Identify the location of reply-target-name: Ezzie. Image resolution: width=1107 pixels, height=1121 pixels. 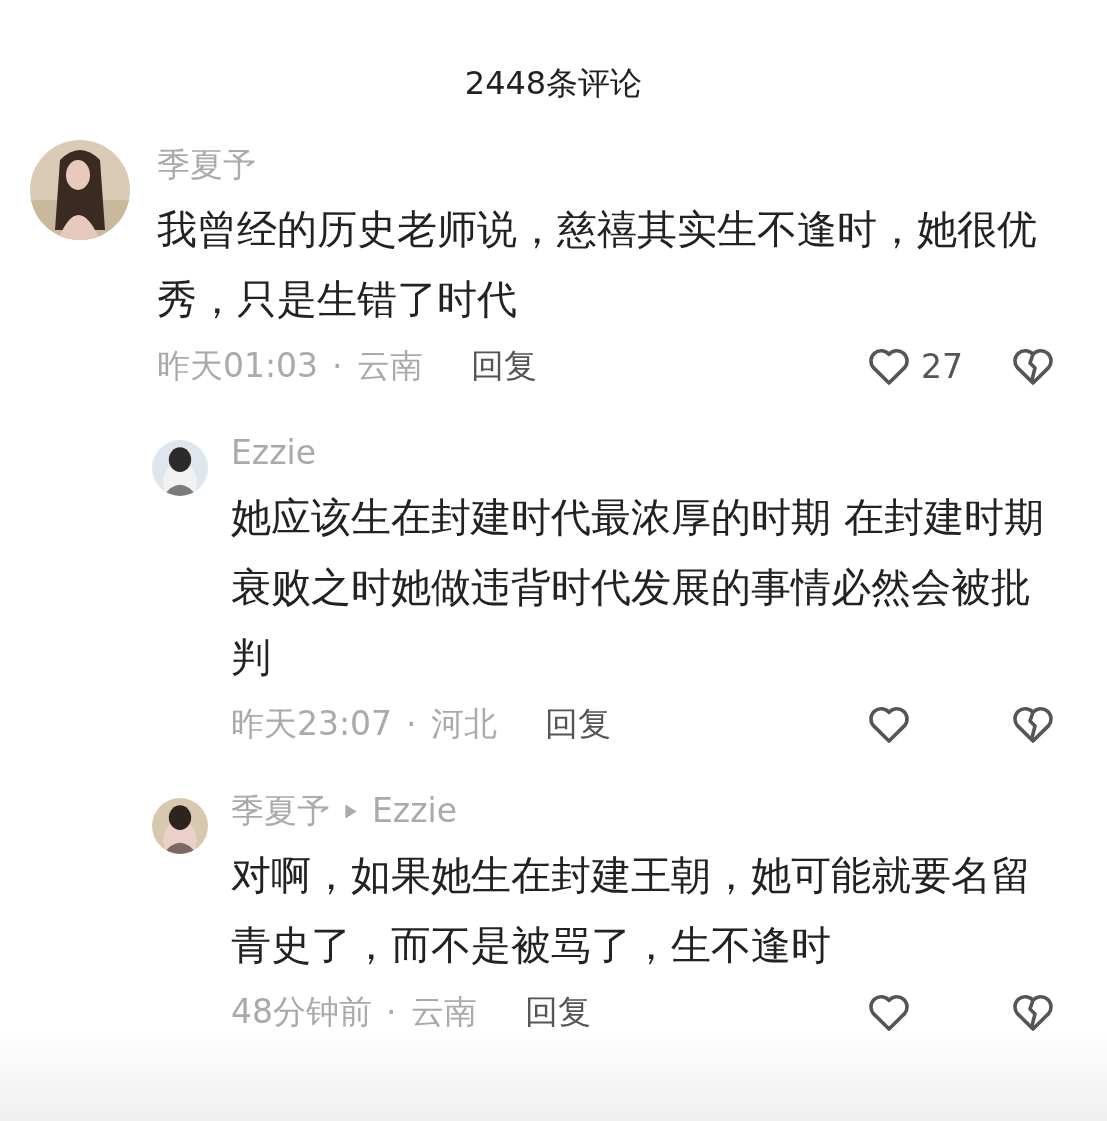
(414, 811).